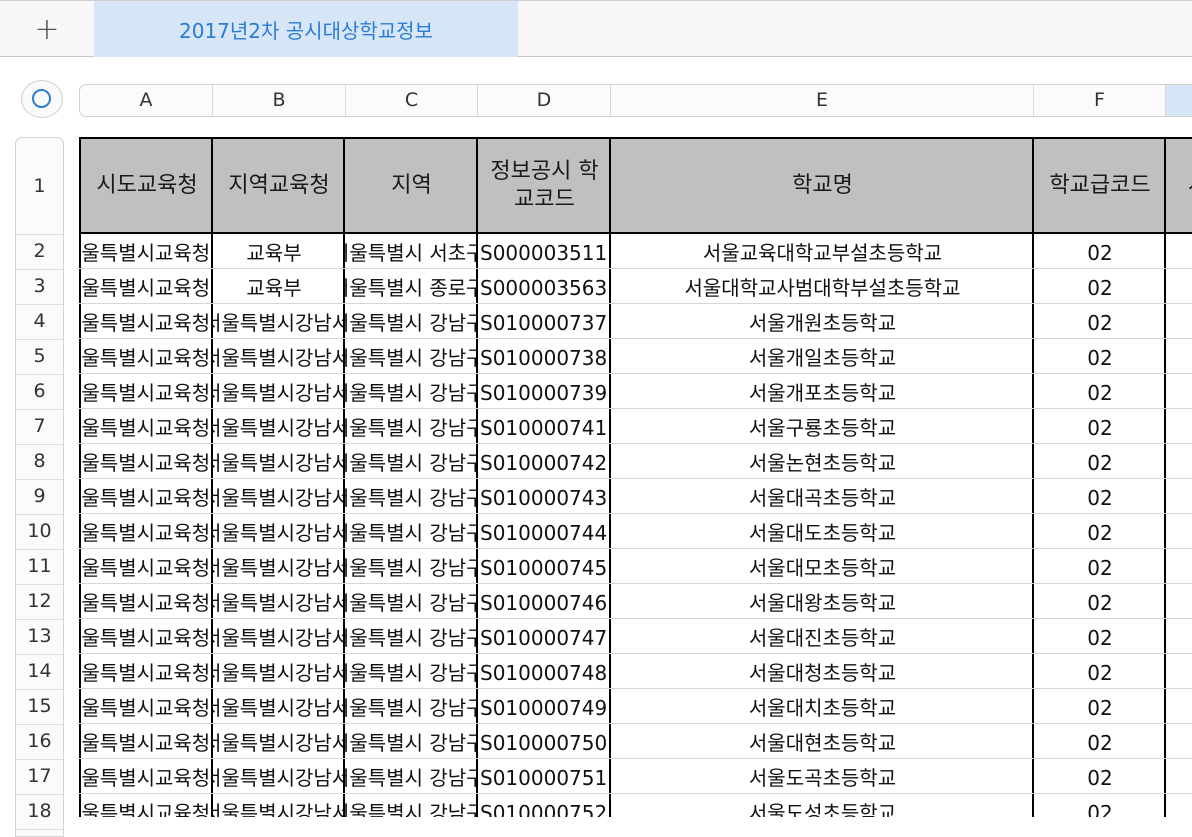 The height and width of the screenshot is (837, 1192). Describe the element at coordinates (410, 286) in the screenshot. I see `cell-region: 서울특별시 종로구` at that location.